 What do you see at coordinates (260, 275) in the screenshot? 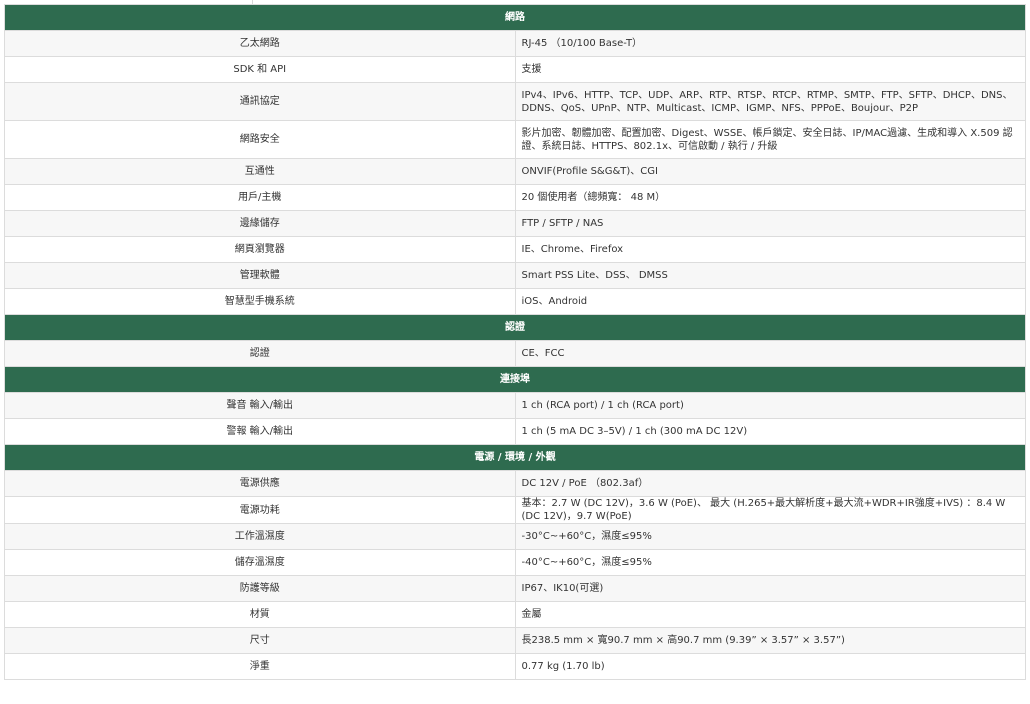
I see `spec-label: 管理軟體` at bounding box center [260, 275].